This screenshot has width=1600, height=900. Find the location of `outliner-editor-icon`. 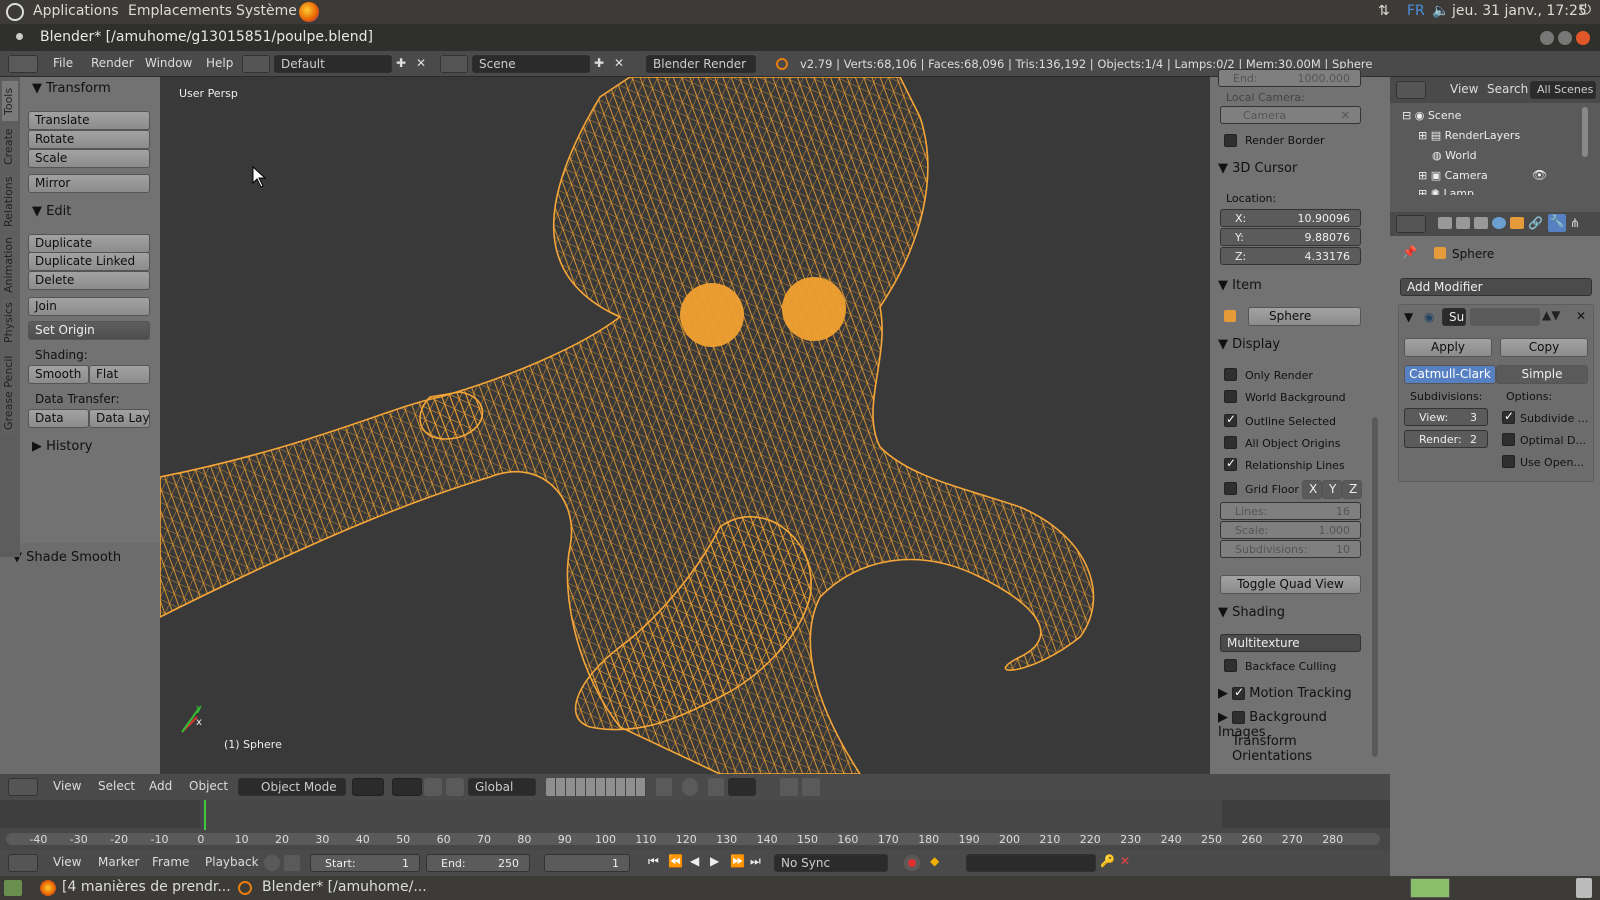

outliner-editor-icon is located at coordinates (1411, 90).